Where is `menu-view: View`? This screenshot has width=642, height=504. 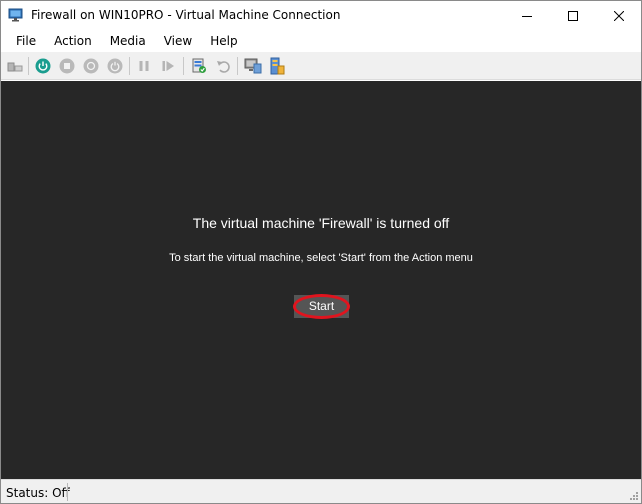
menu-view: View is located at coordinates (178, 41).